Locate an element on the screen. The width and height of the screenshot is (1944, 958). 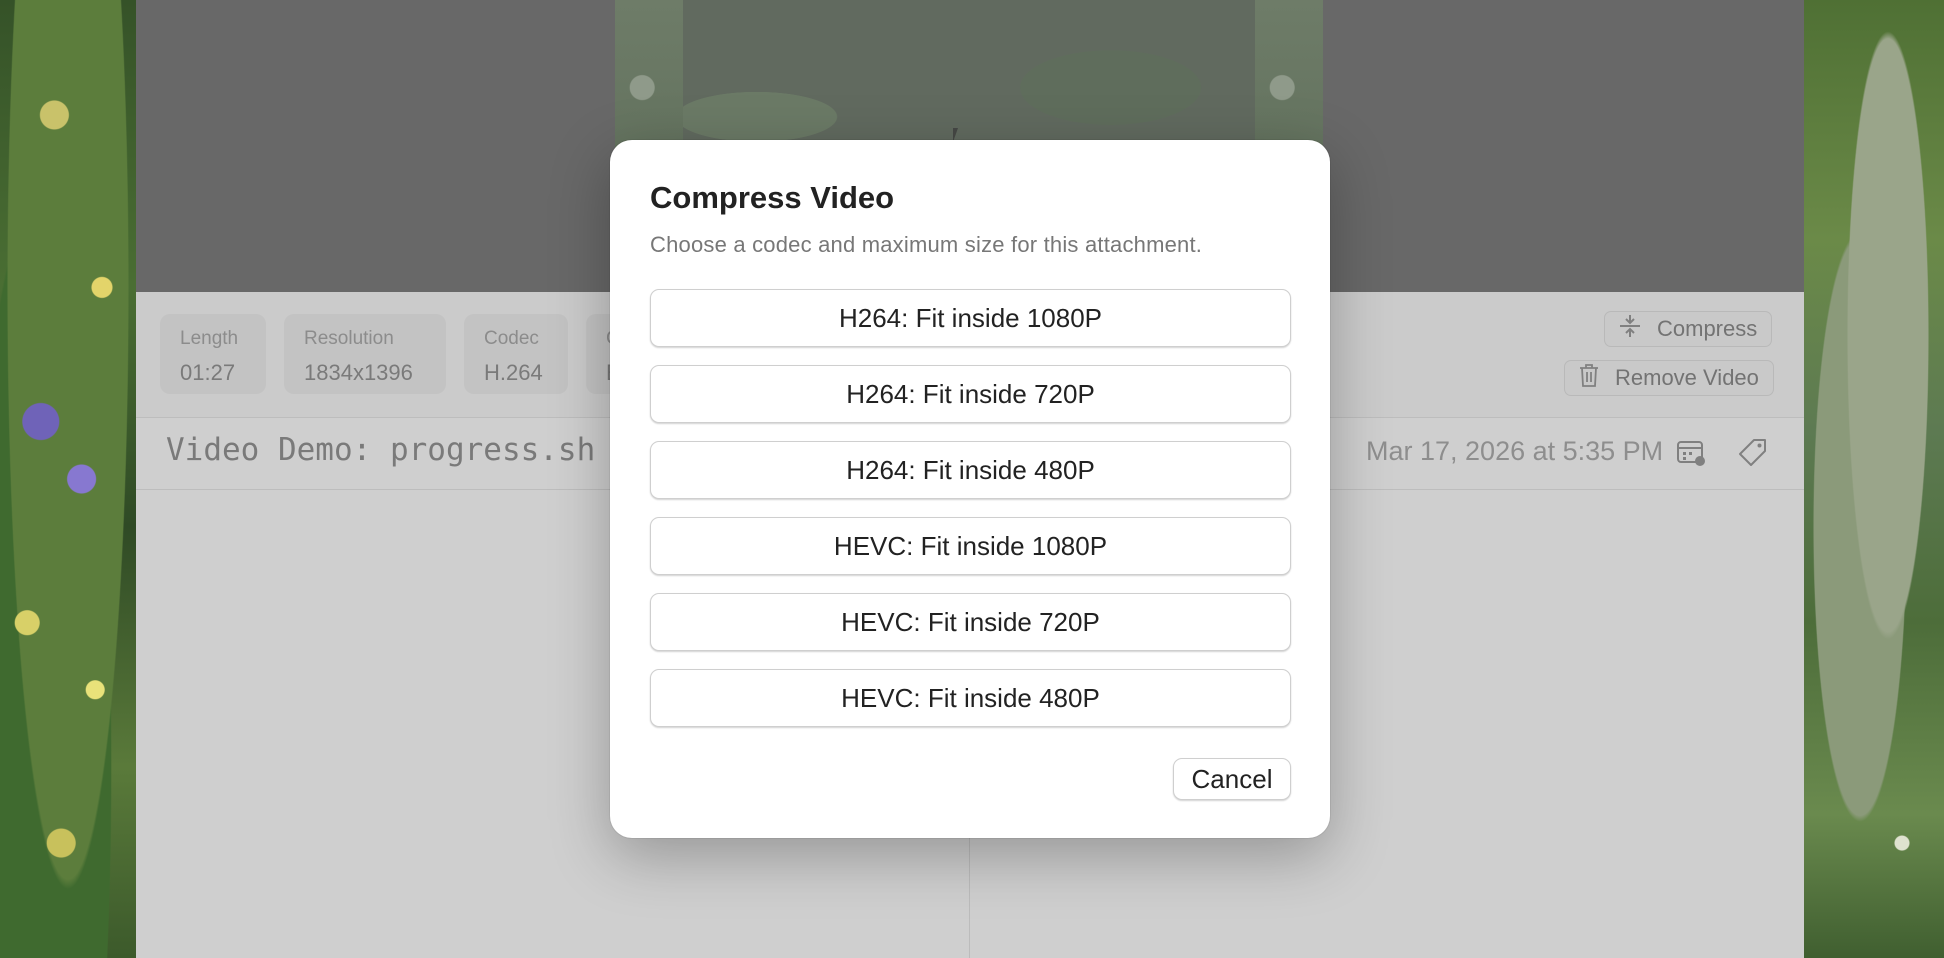
h264-1080p-button: H264: Fit inside 1080P is located at coordinates (970, 318).